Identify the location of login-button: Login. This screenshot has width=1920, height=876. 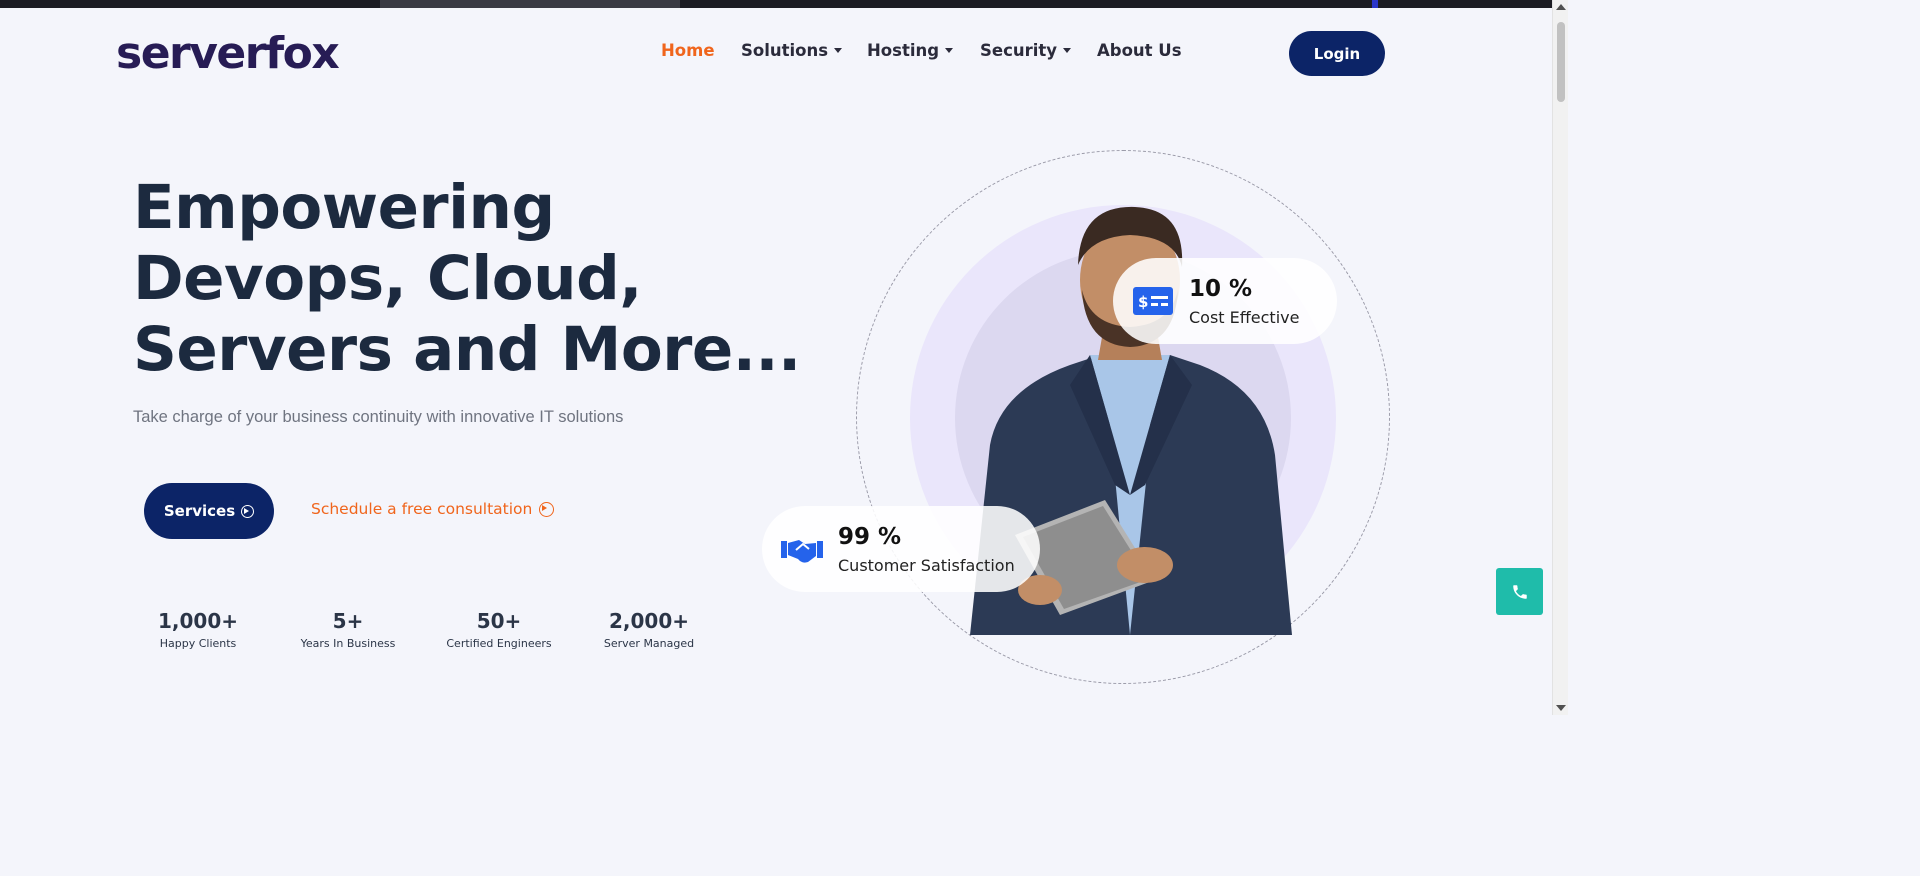
(1337, 53).